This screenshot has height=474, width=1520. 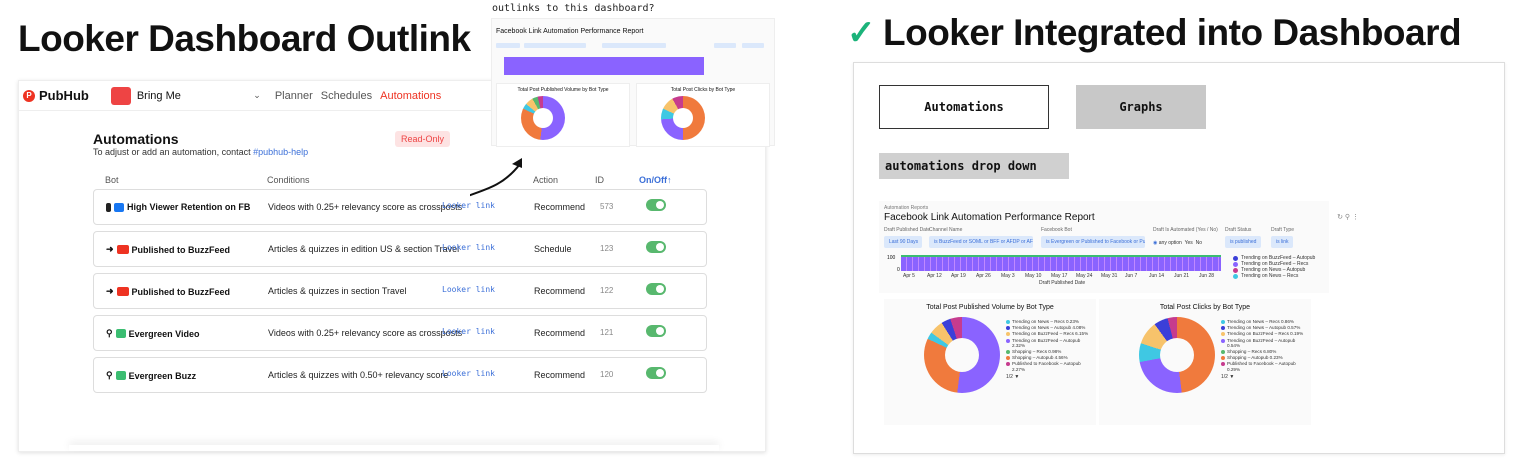 I want to click on filter-value: is link, so click(x=1282, y=242).